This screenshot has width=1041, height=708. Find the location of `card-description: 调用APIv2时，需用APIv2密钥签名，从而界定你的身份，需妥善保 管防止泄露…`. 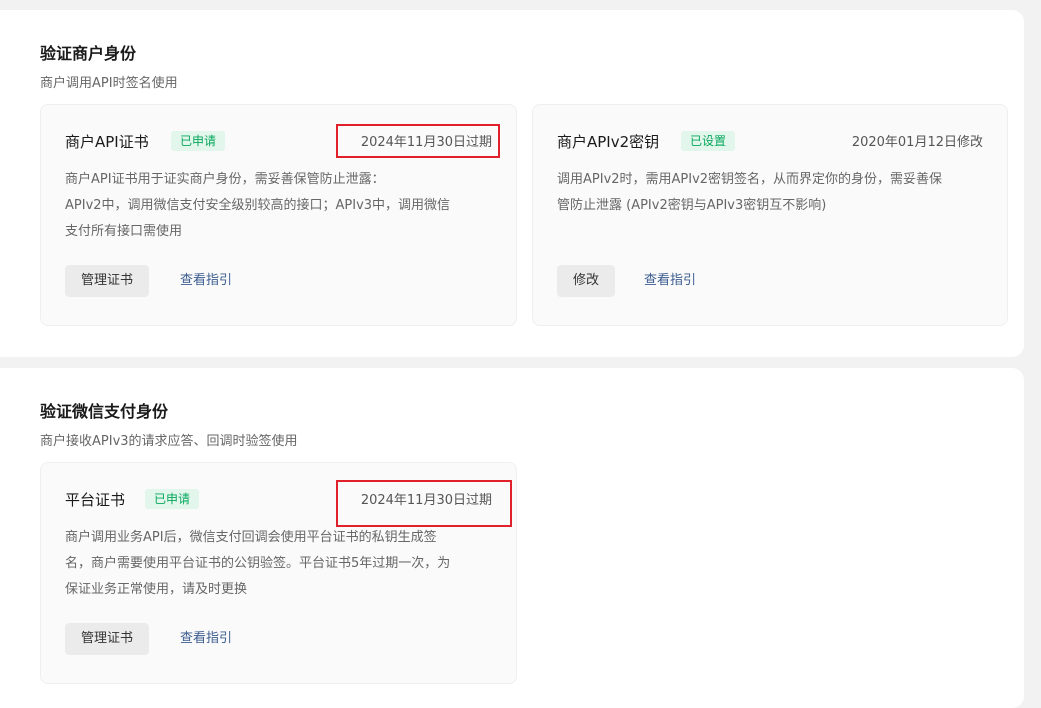

card-description: 调用APIv2时，需用APIv2密钥签名，从而界定你的身份，需妥善保 管防止泄露… is located at coordinates (767, 193).